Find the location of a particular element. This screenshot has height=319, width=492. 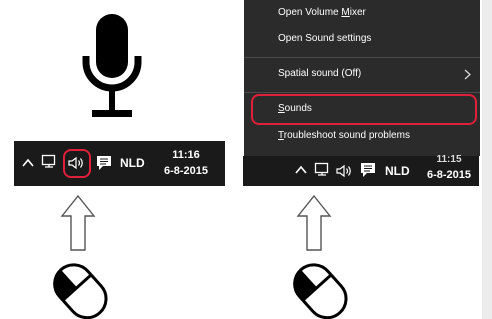

menu-item-open-sound-settings: Open Sound settings is located at coordinates (362, 39).